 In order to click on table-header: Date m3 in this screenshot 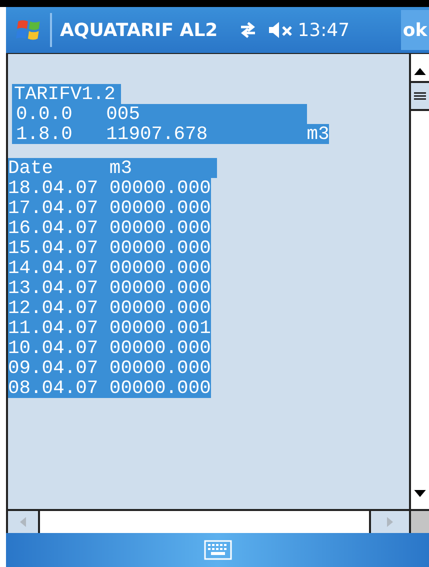, I will do `click(112, 168)`.